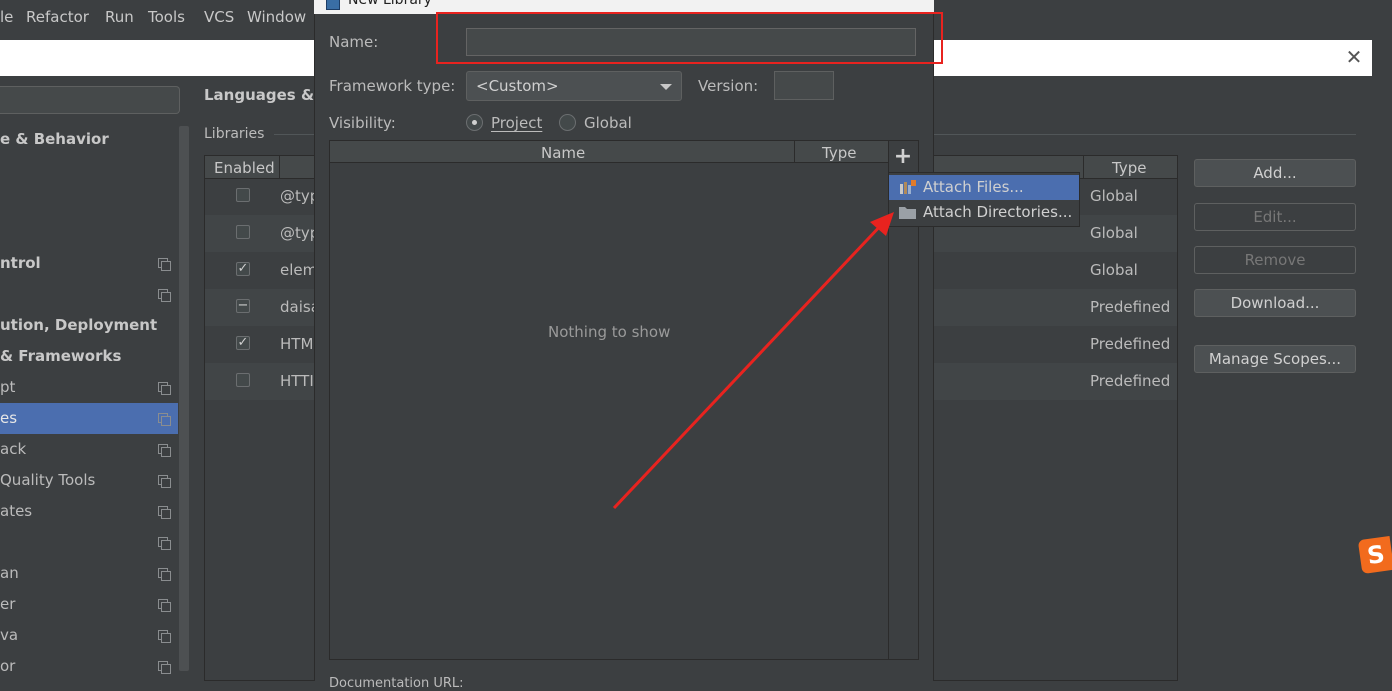 Image resolution: width=1392 pixels, height=691 pixels. What do you see at coordinates (689, 38) in the screenshot?
I see `annotation-highlight-box` at bounding box center [689, 38].